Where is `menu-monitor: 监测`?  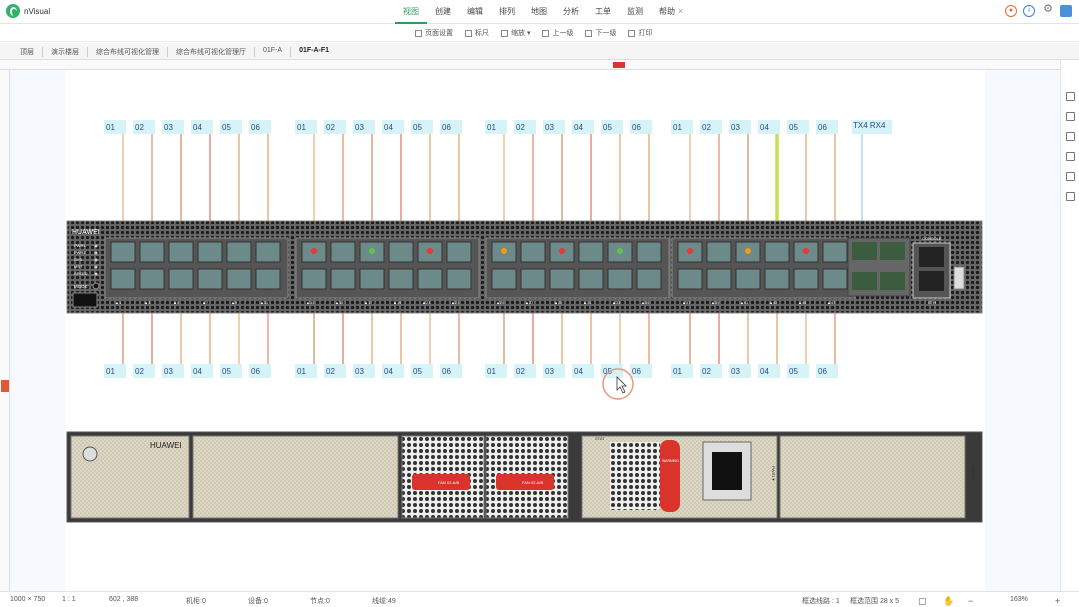
menu-monitor: 监测 is located at coordinates (635, 12).